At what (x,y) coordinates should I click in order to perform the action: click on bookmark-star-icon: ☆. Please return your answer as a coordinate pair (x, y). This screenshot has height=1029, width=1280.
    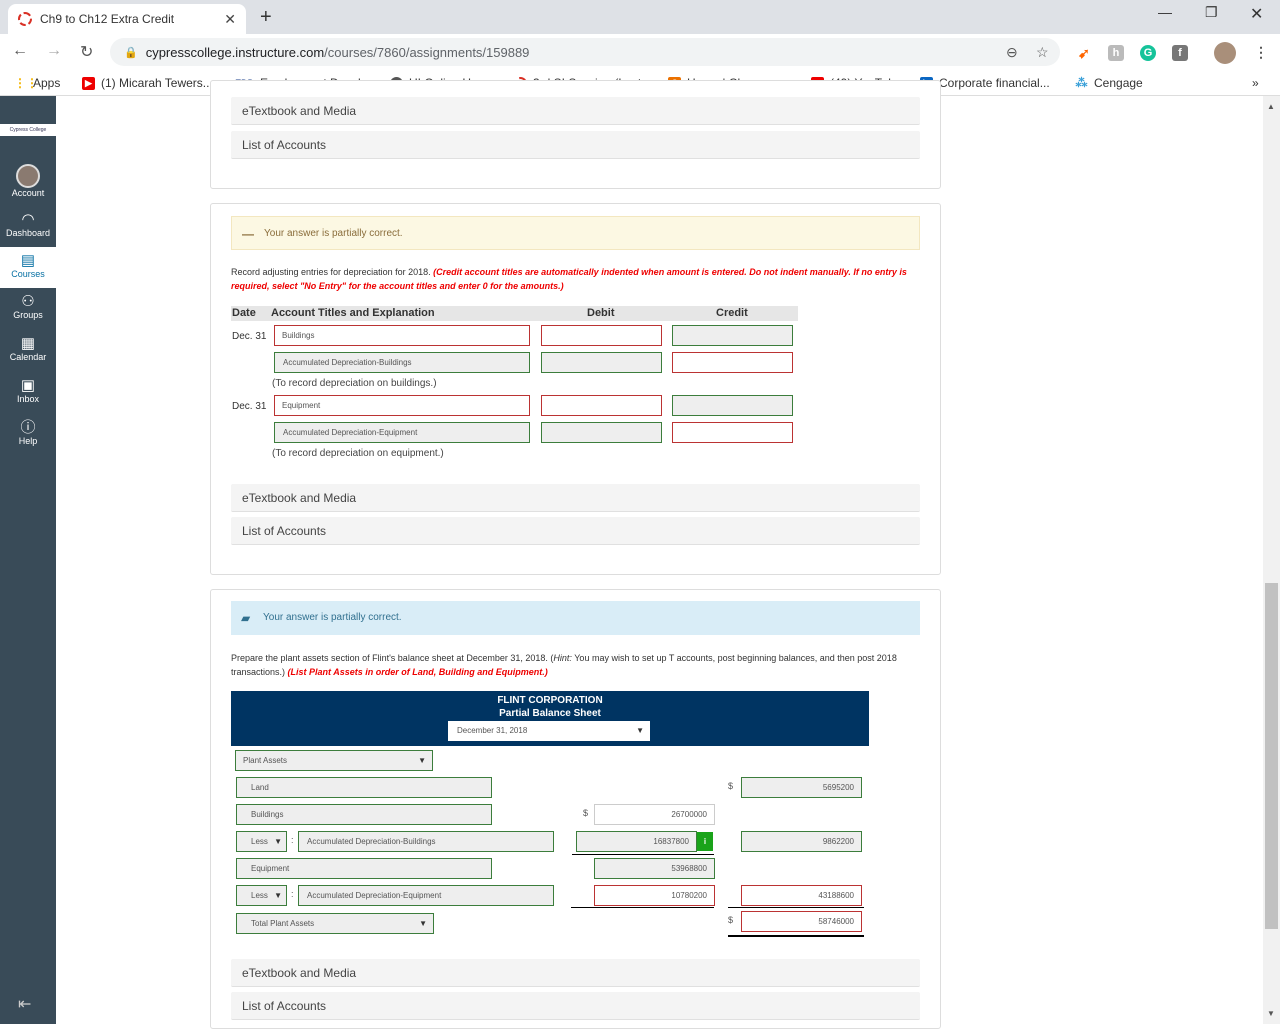
    Looking at the image, I should click on (1042, 52).